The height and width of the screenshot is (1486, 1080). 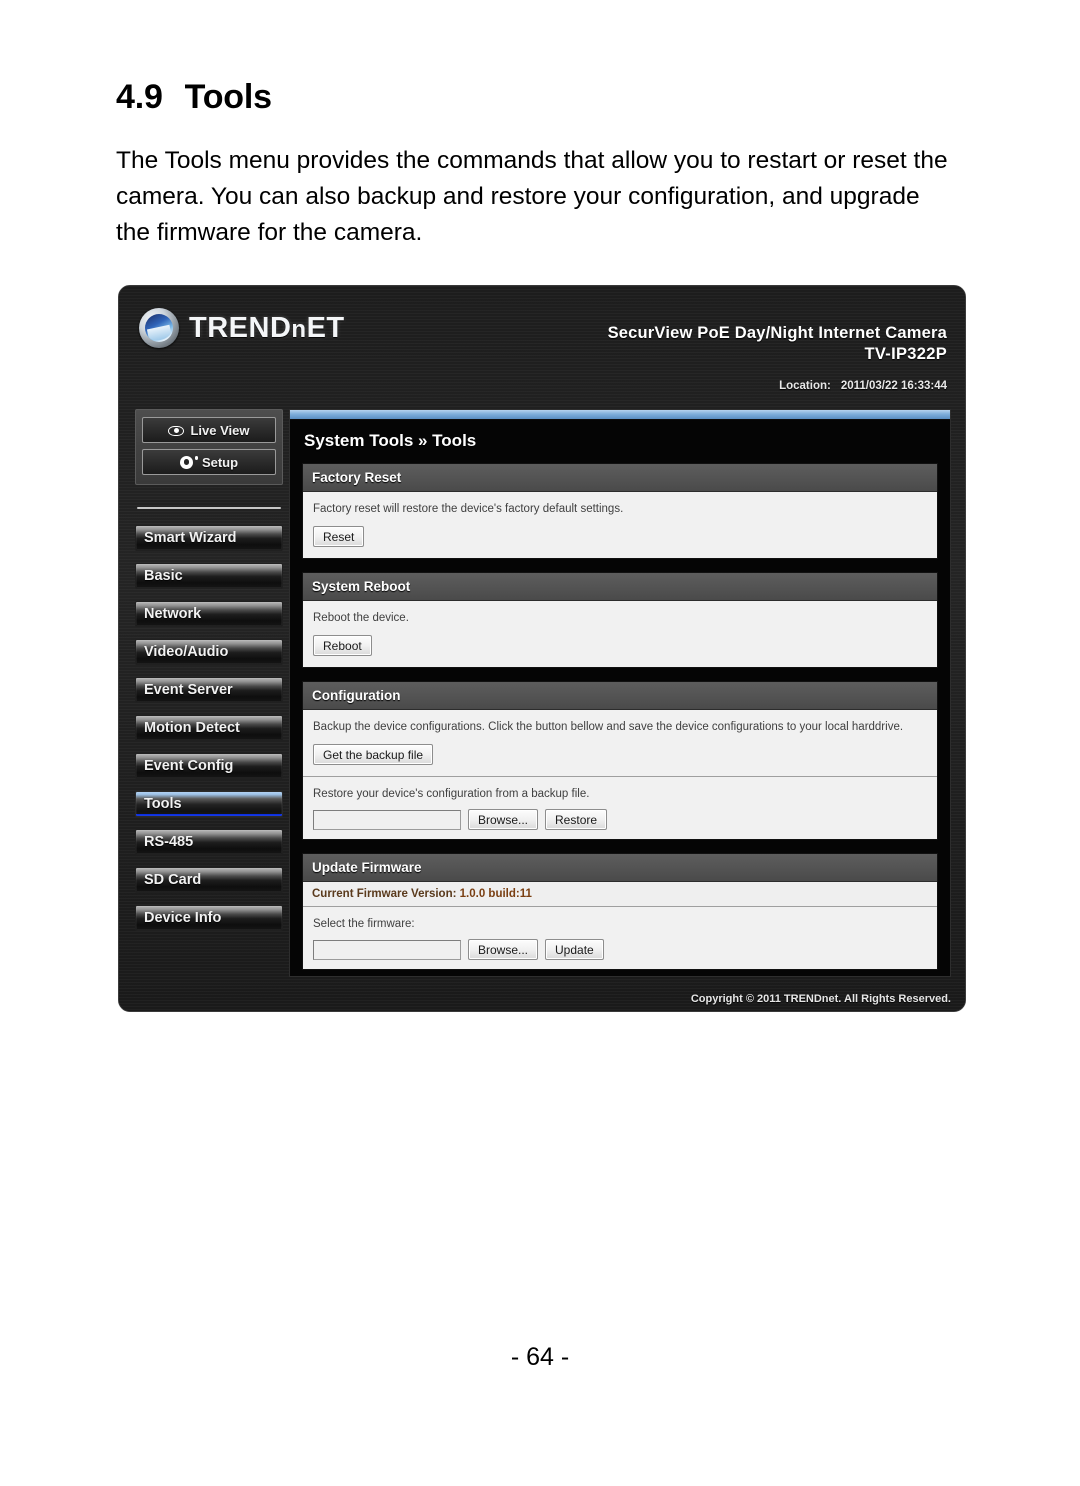 I want to click on sidebar-item-label: Event Config, so click(x=189, y=766).